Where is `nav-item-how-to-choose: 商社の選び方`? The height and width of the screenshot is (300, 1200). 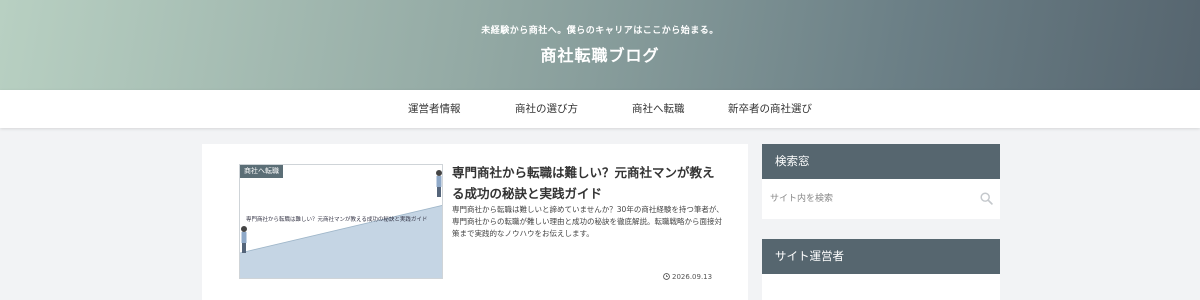 nav-item-how-to-choose: 商社の選び方 is located at coordinates (546, 108).